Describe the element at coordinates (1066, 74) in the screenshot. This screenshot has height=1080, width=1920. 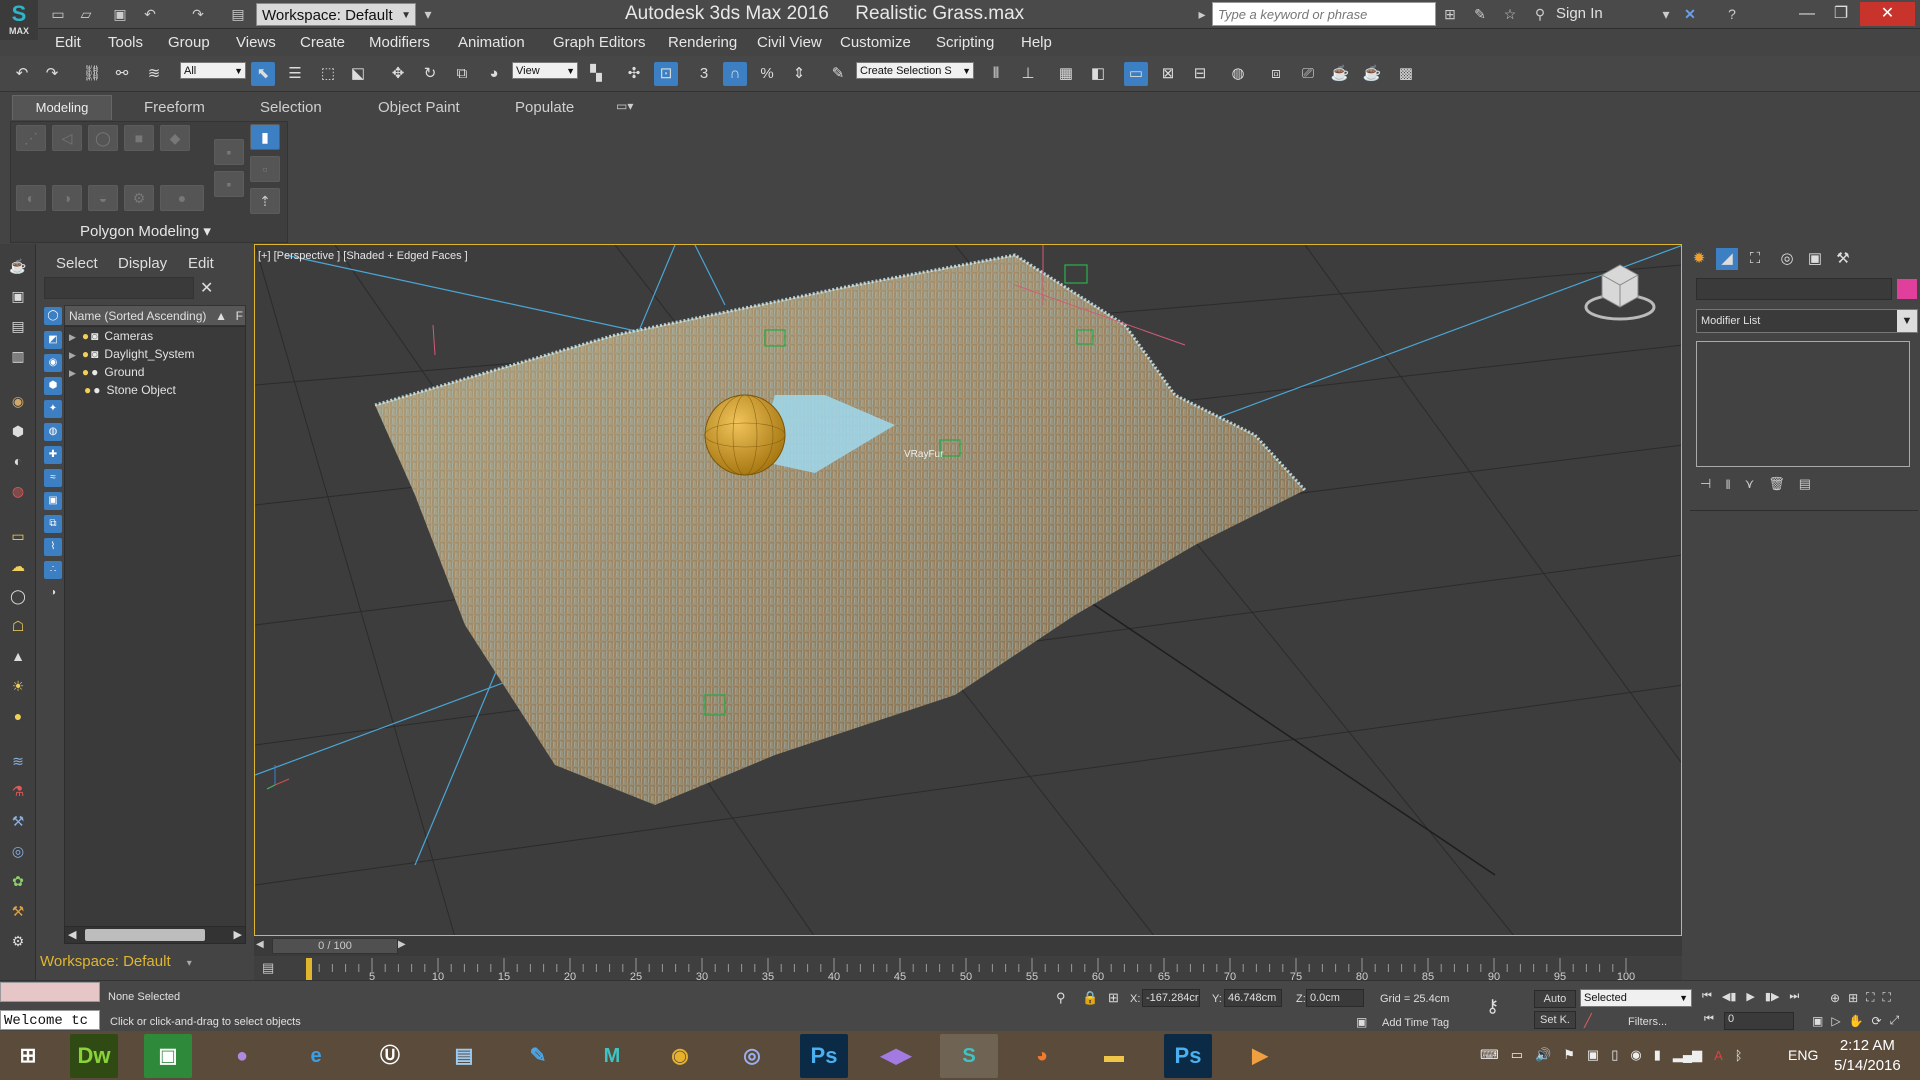
I see `manage-layers-icon: ▦` at that location.